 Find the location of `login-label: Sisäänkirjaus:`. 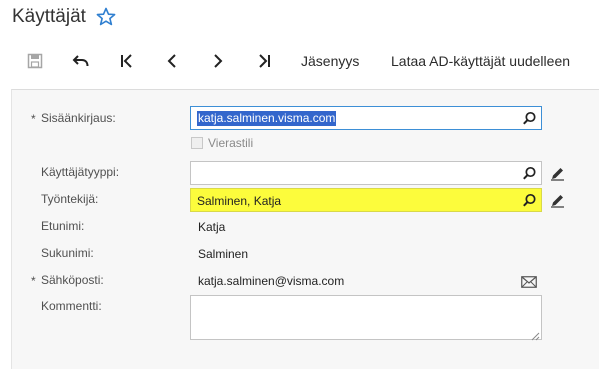

login-label: Sisäänkirjaus: is located at coordinates (78, 118).